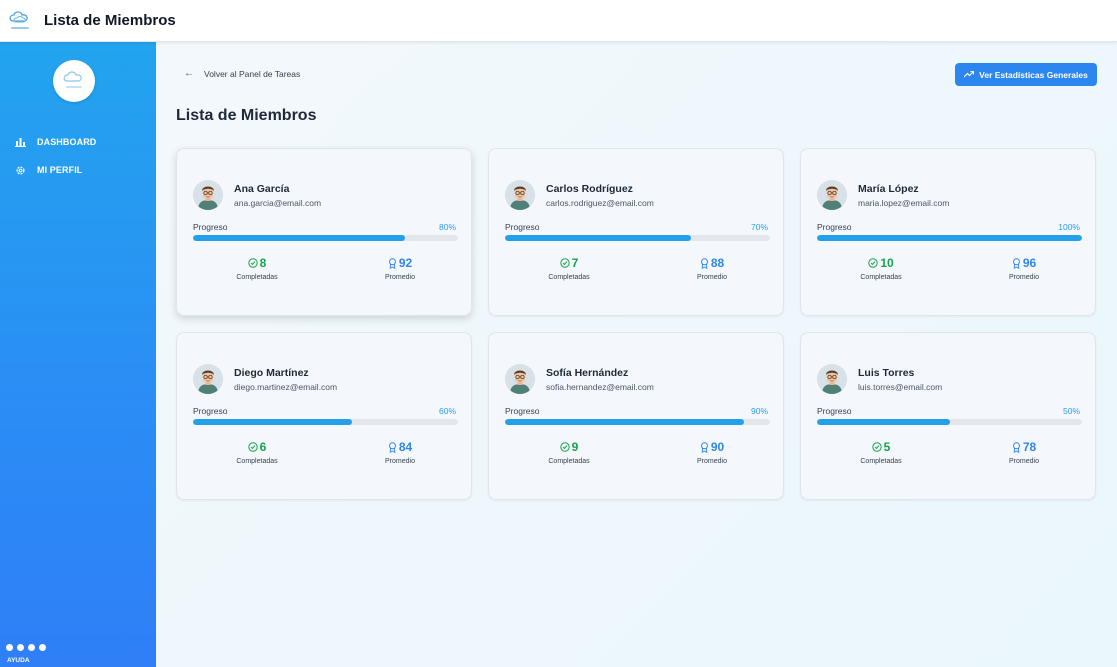  Describe the element at coordinates (1029, 447) in the screenshot. I see `average-score: 78` at that location.